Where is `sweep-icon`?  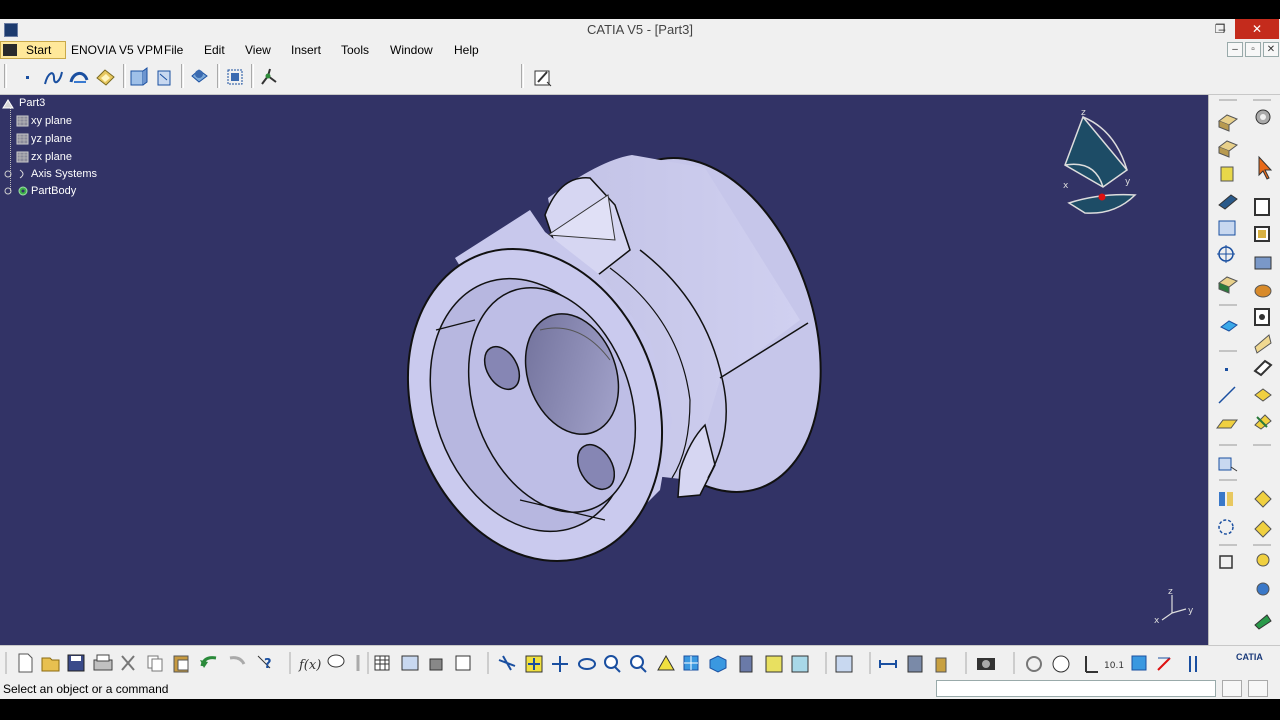
sweep-icon is located at coordinates (79, 77).